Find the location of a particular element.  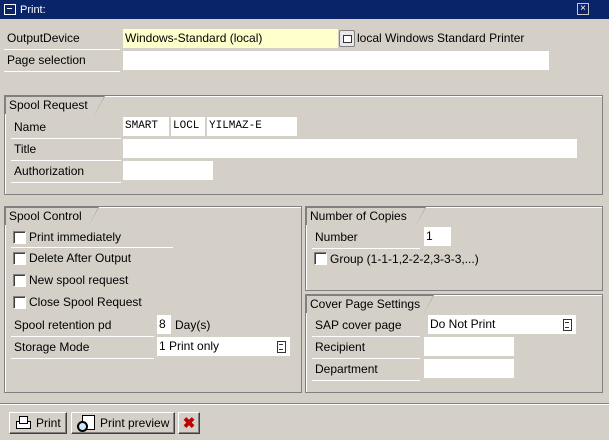

title-label: Title is located at coordinates (25, 149).